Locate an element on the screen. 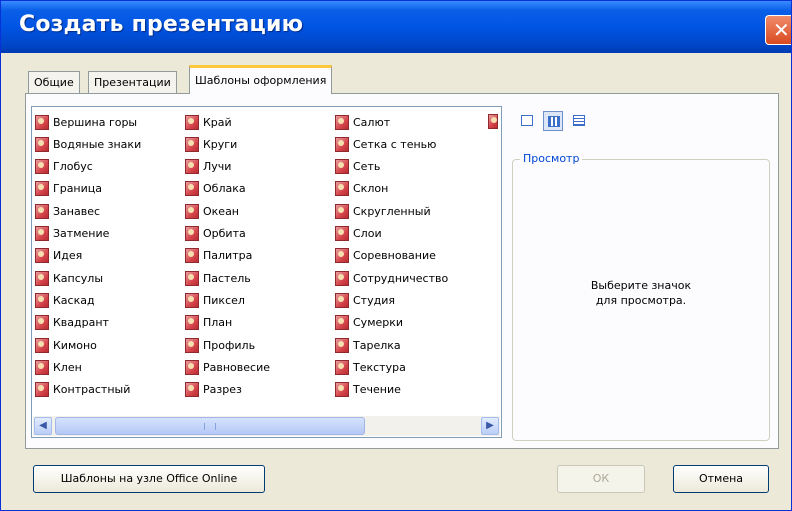 The image size is (792, 511). tab-design-templates: Шаблоны оформления is located at coordinates (261, 79).